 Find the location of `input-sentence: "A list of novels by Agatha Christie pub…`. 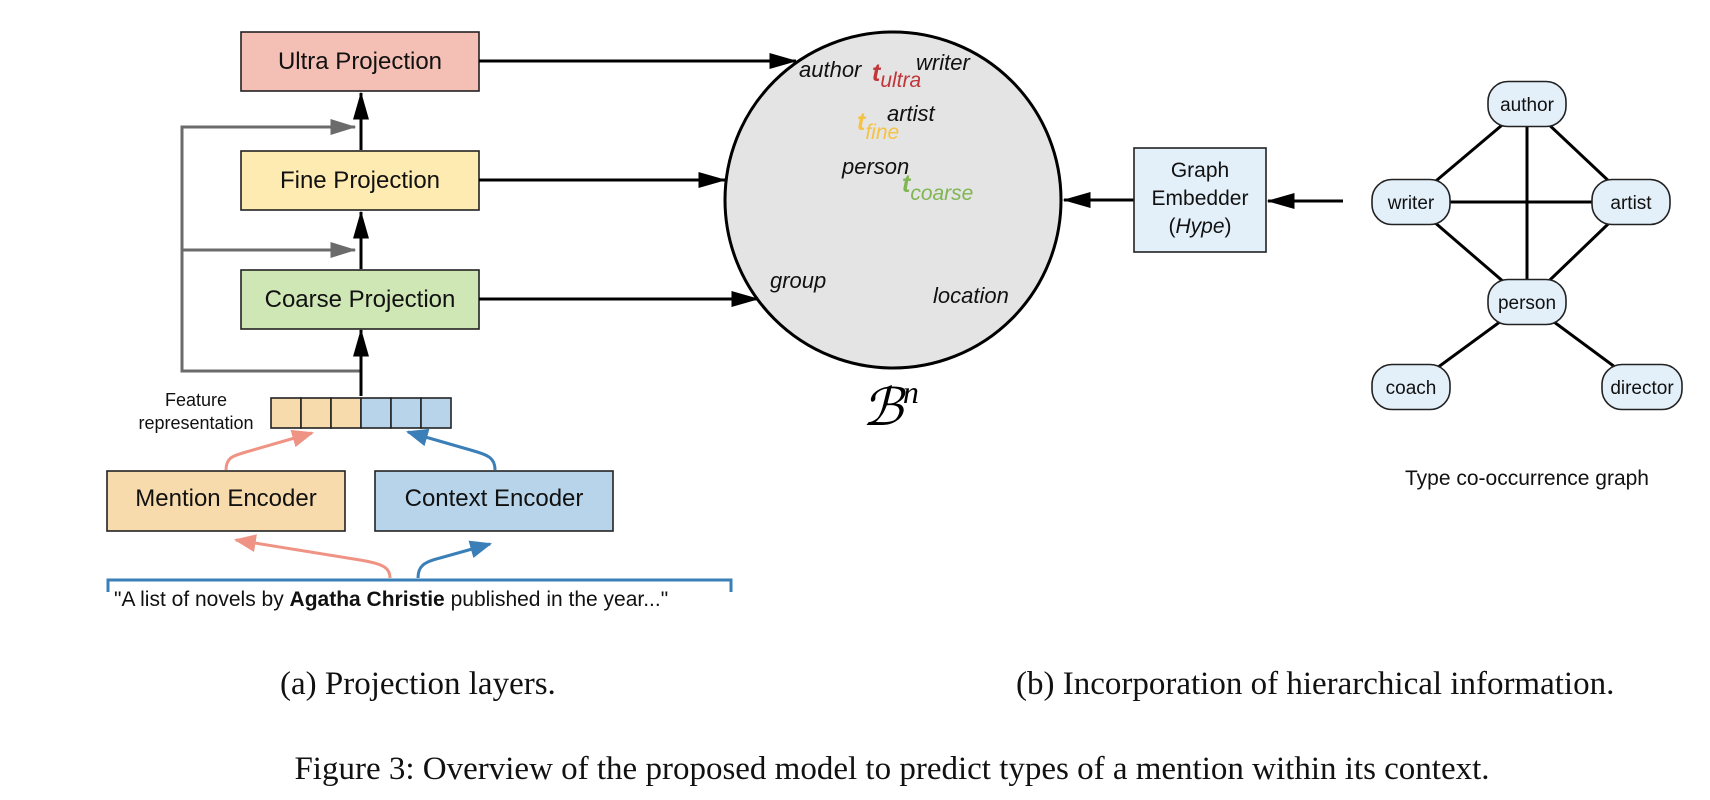

input-sentence: "A list of novels by Agatha Christie pub… is located at coordinates (391, 599).